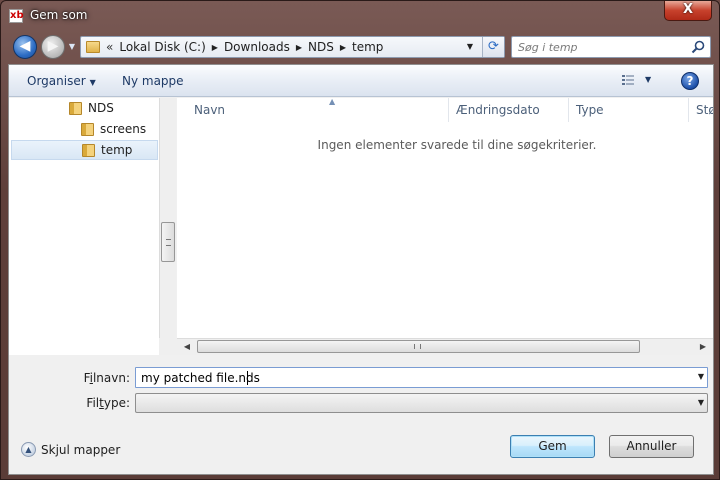 This screenshot has width=720, height=480. What do you see at coordinates (59, 15) in the screenshot?
I see `window-title: Gem som` at bounding box center [59, 15].